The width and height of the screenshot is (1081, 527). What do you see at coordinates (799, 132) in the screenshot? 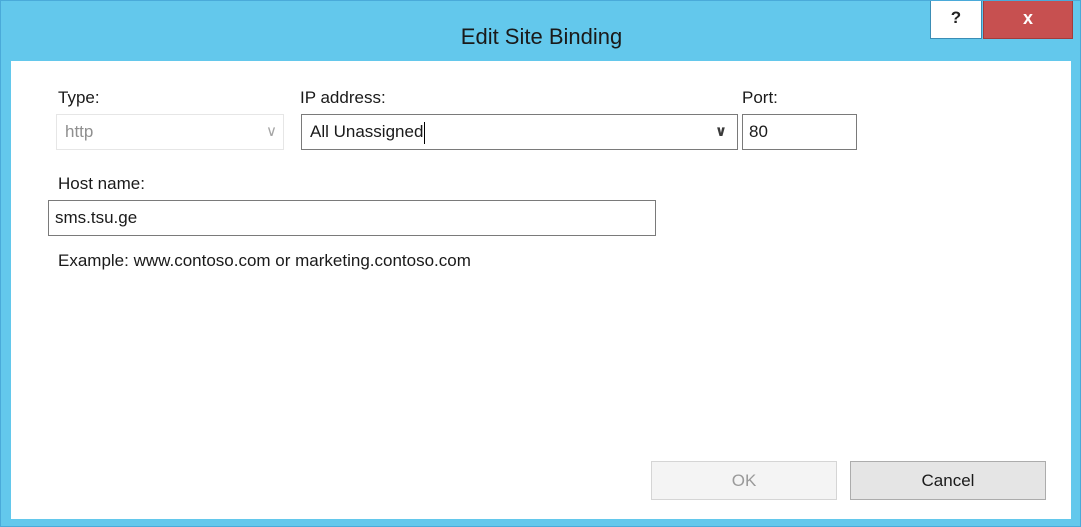
I see `port-field: 80` at bounding box center [799, 132].